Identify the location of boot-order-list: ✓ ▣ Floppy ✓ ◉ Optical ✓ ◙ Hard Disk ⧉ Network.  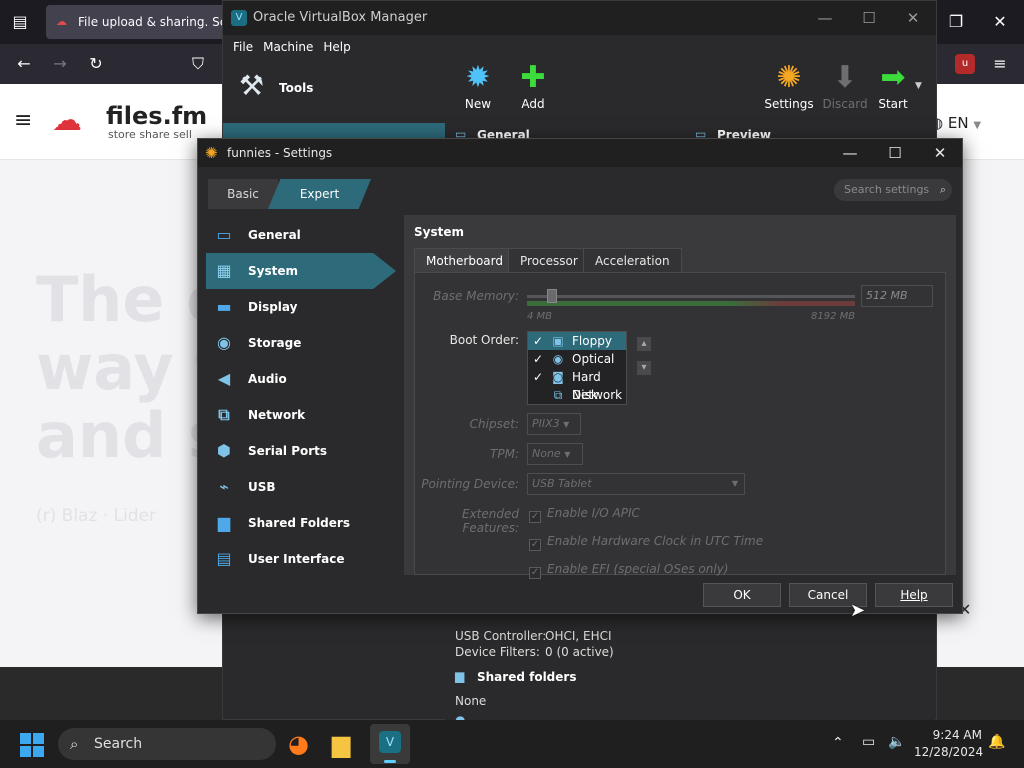
(577, 368).